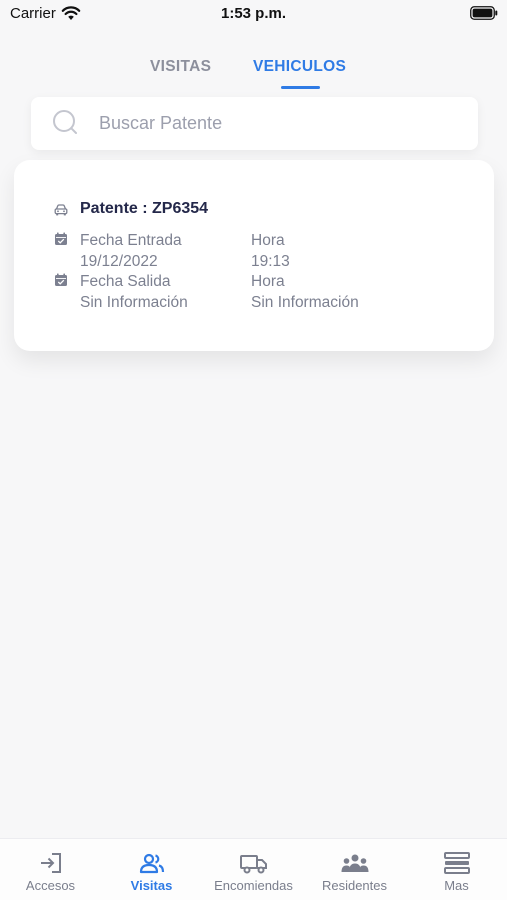  I want to click on nav-visitas: Visitas, so click(151, 869).